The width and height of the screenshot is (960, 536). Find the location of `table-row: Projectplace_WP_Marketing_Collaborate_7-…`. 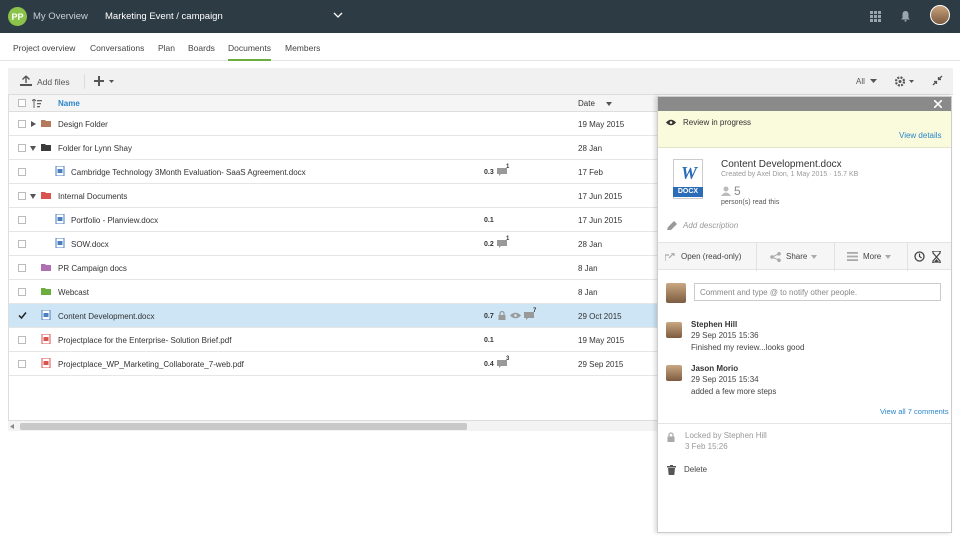

table-row: Projectplace_WP_Marketing_Collaborate_7-… is located at coordinates (334, 364).